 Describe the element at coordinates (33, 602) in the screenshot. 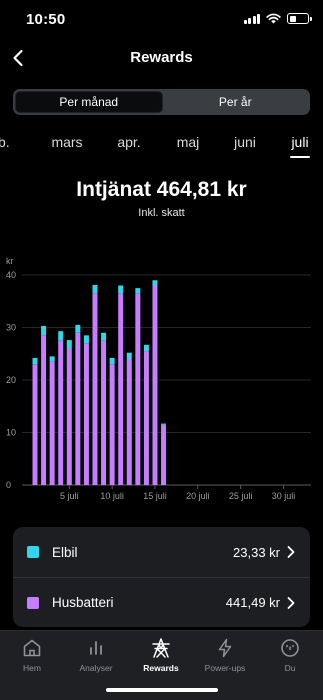

I see `husbatteri-color-swatch` at that location.